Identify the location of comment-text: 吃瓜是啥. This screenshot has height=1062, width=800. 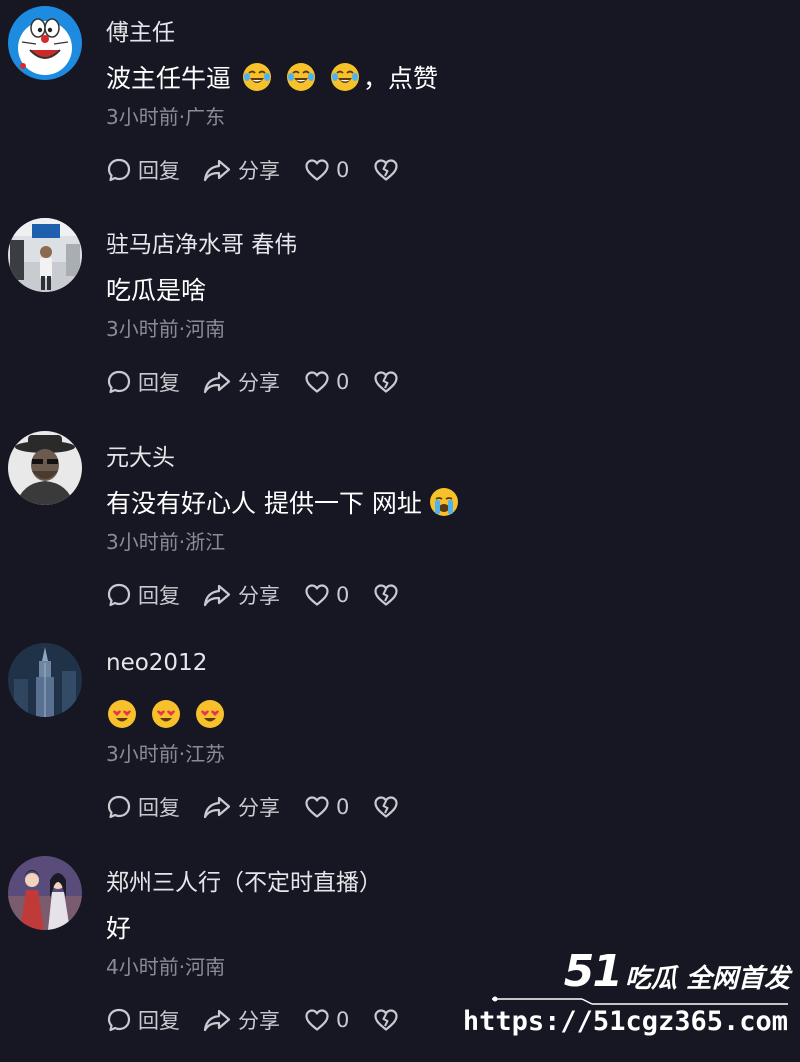
(156, 289).